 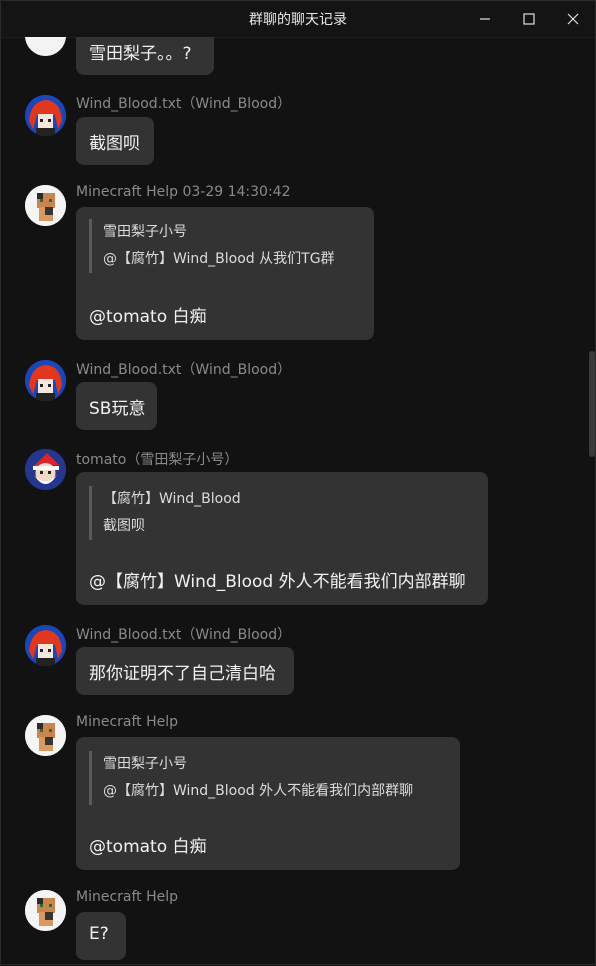 What do you see at coordinates (251, 778) in the screenshot?
I see `quoted-message: 雪田梨子小号 @【腐竹】Wind_Blood 外人不能看我们内部群聊` at bounding box center [251, 778].